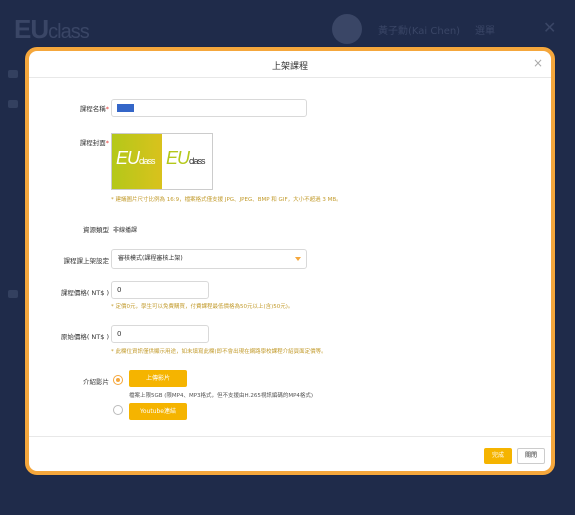 The image size is (575, 515). I want to click on course-price-input: 0, so click(160, 290).